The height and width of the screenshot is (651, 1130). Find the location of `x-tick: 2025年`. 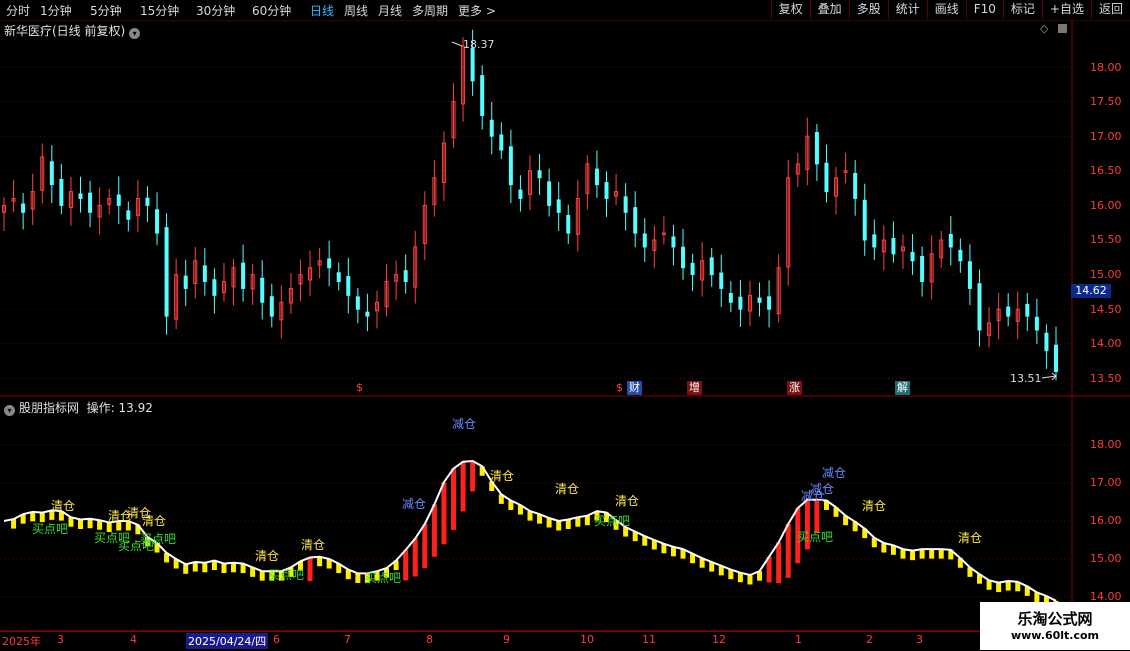

x-tick: 2025年 is located at coordinates (21, 641).